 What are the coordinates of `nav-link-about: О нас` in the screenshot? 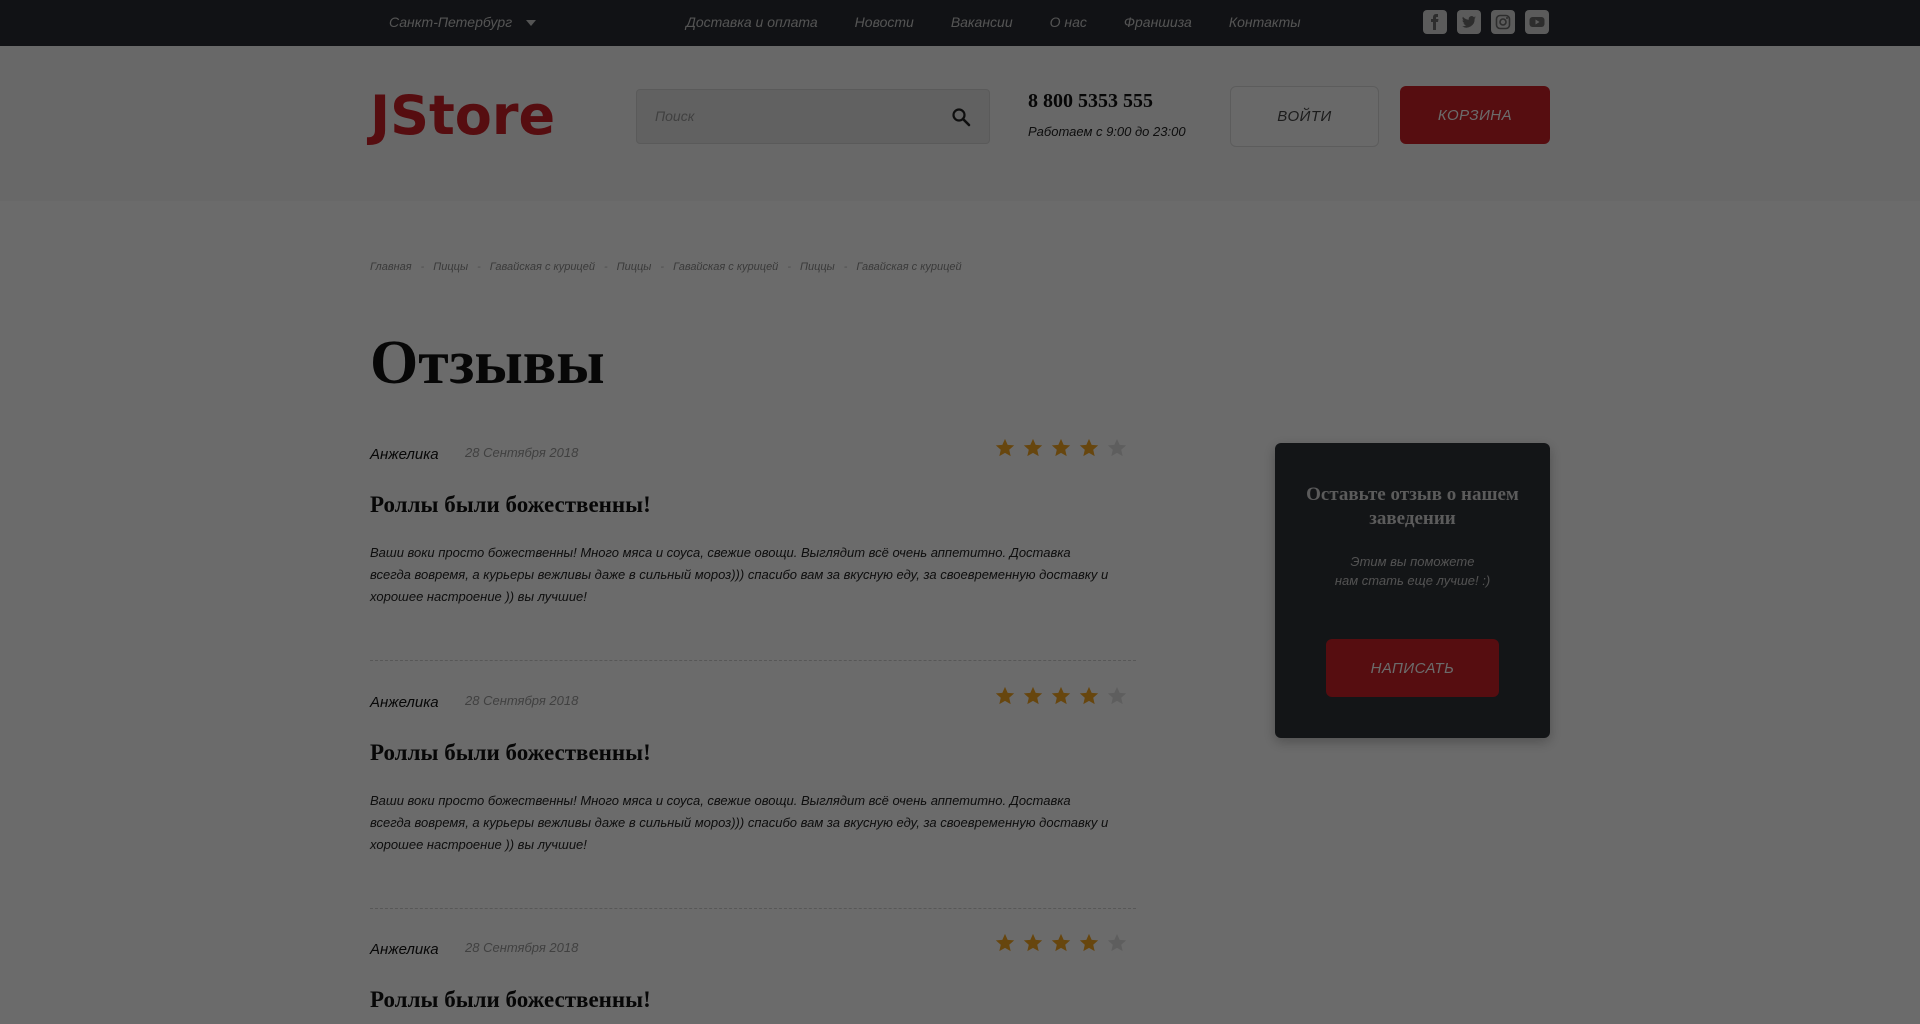 It's located at (1068, 22).